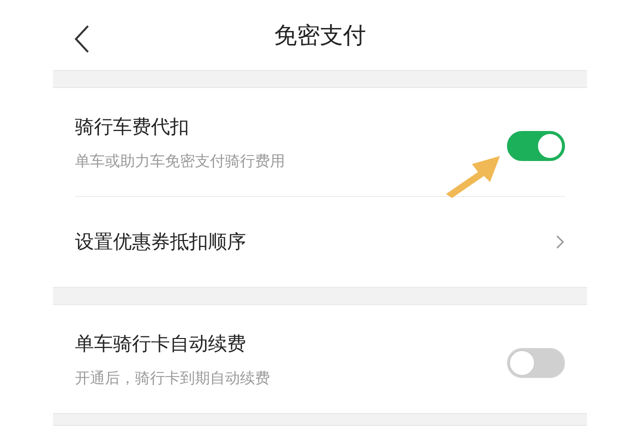  What do you see at coordinates (132, 127) in the screenshot?
I see `setting-title: 骑行车费代扣` at bounding box center [132, 127].